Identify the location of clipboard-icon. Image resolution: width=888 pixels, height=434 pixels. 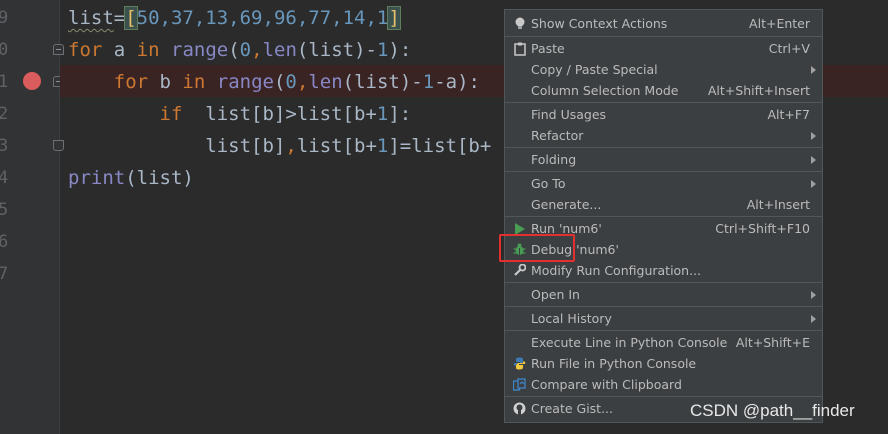
(519, 48).